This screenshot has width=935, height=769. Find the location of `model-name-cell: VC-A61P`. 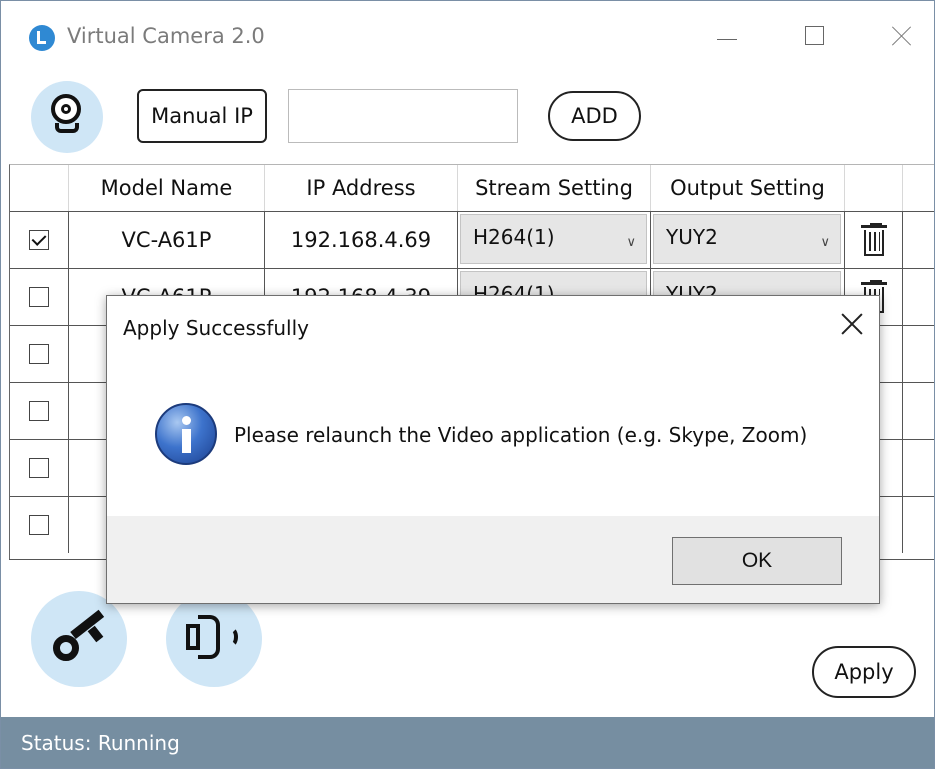

model-name-cell: VC-A61P is located at coordinates (167, 240).